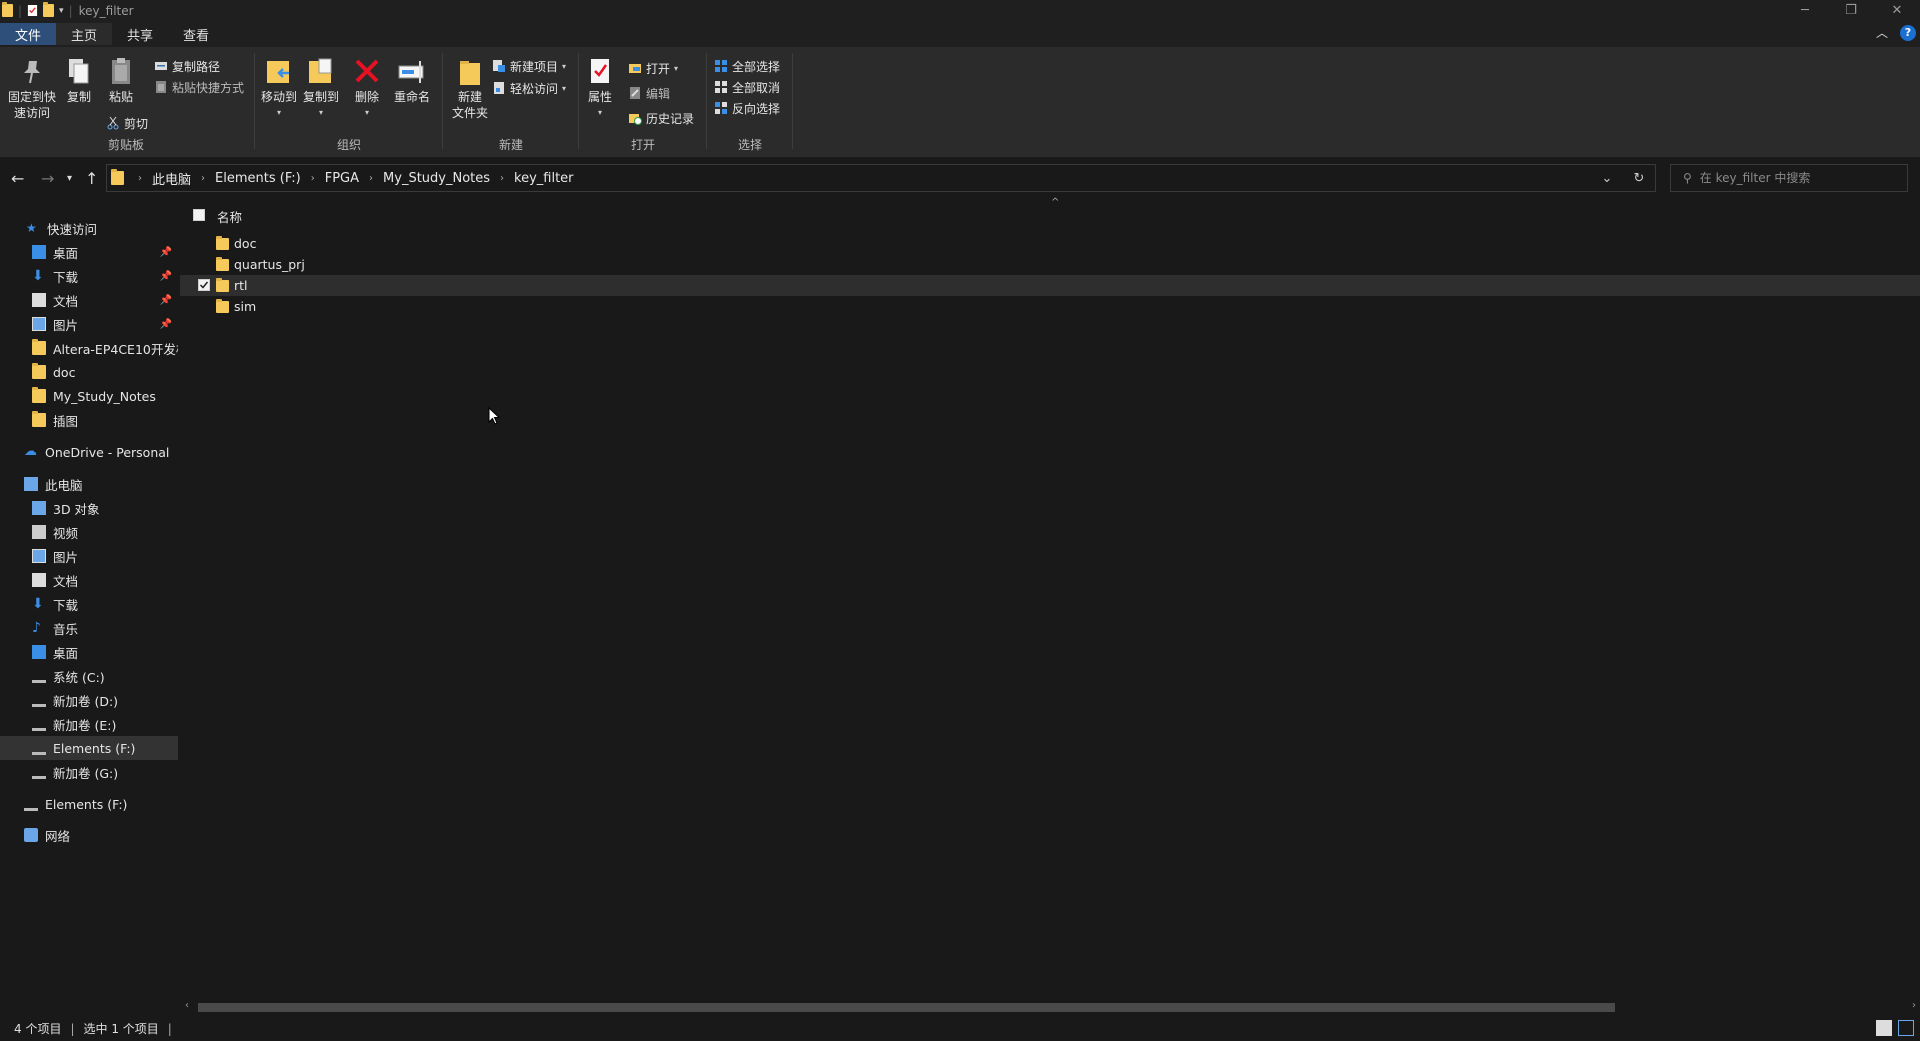 The width and height of the screenshot is (1920, 1041). Describe the element at coordinates (1607, 178) in the screenshot. I see `address-dropdown-icon: ⌄` at that location.